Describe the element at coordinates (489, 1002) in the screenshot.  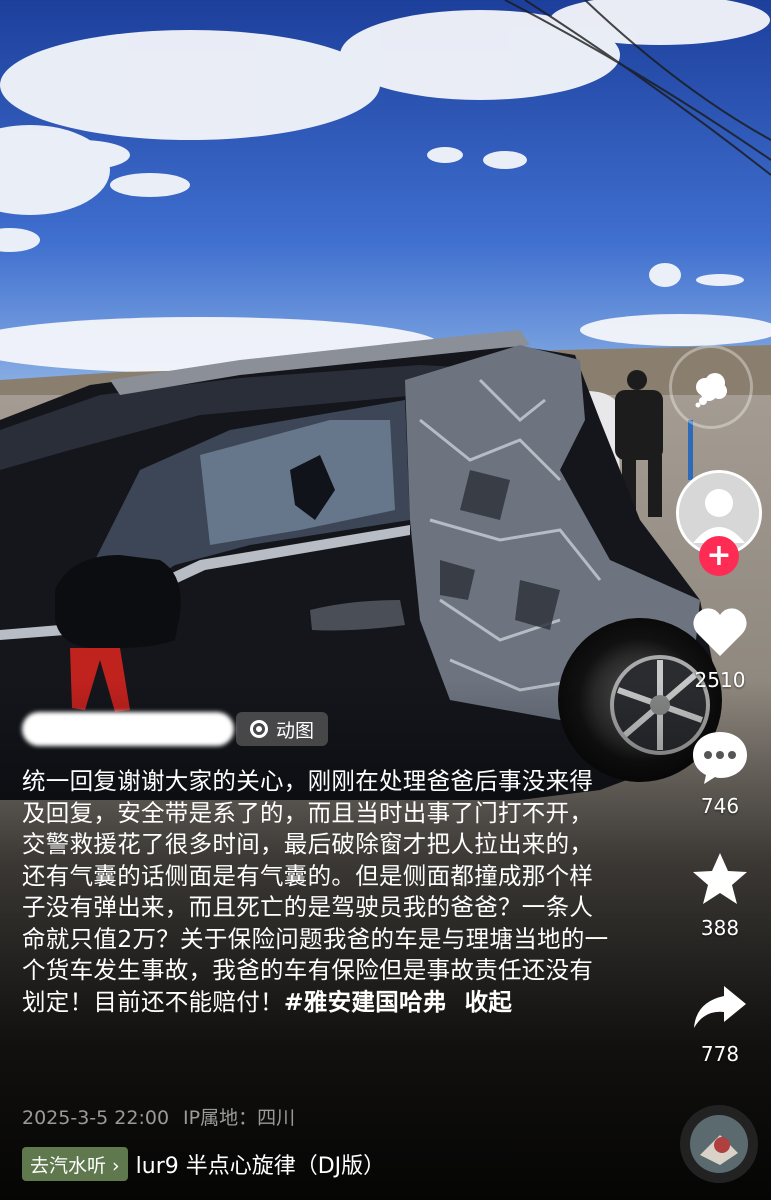
I see `collapse-button: 收起` at that location.